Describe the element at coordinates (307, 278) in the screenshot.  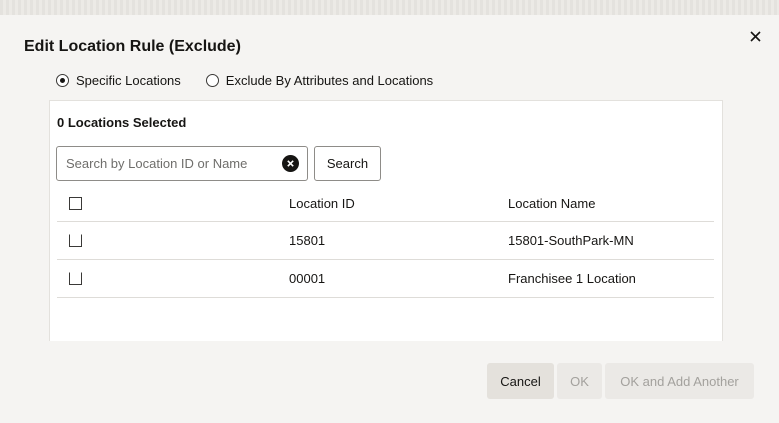
I see `location-id-cell: 00001` at that location.